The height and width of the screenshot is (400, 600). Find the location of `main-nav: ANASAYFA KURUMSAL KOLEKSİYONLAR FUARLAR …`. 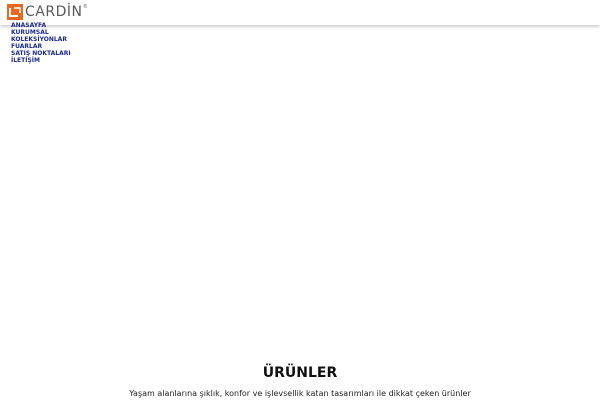

main-nav: ANASAYFA KURUMSAL KOLEKSİYONLAR FUARLAR … is located at coordinates (41, 43).